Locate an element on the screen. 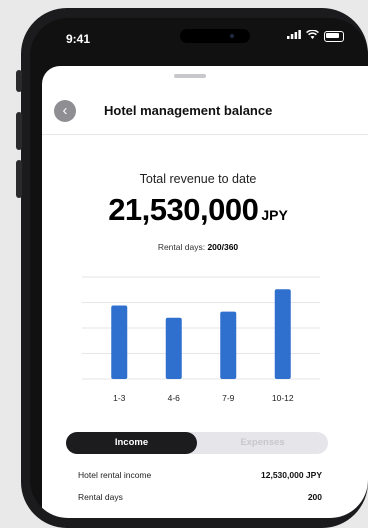 The image size is (368, 528). tab-income: Income is located at coordinates (131, 443).